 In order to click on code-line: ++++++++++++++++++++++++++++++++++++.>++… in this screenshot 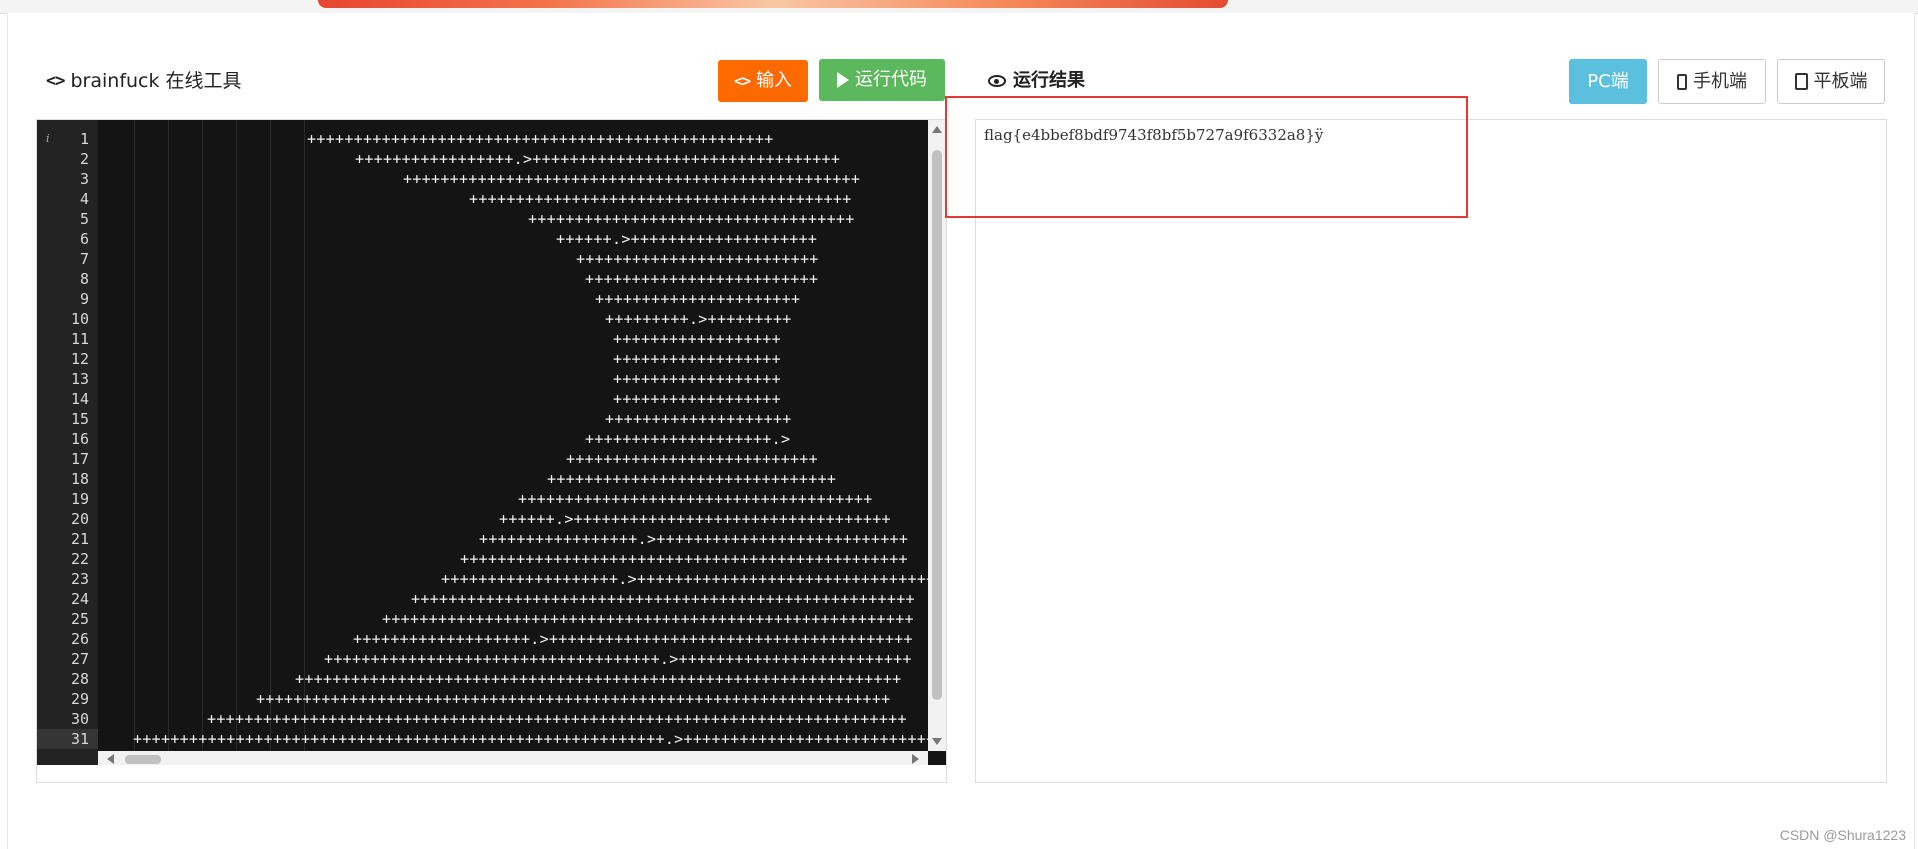, I will do `click(618, 659)`.